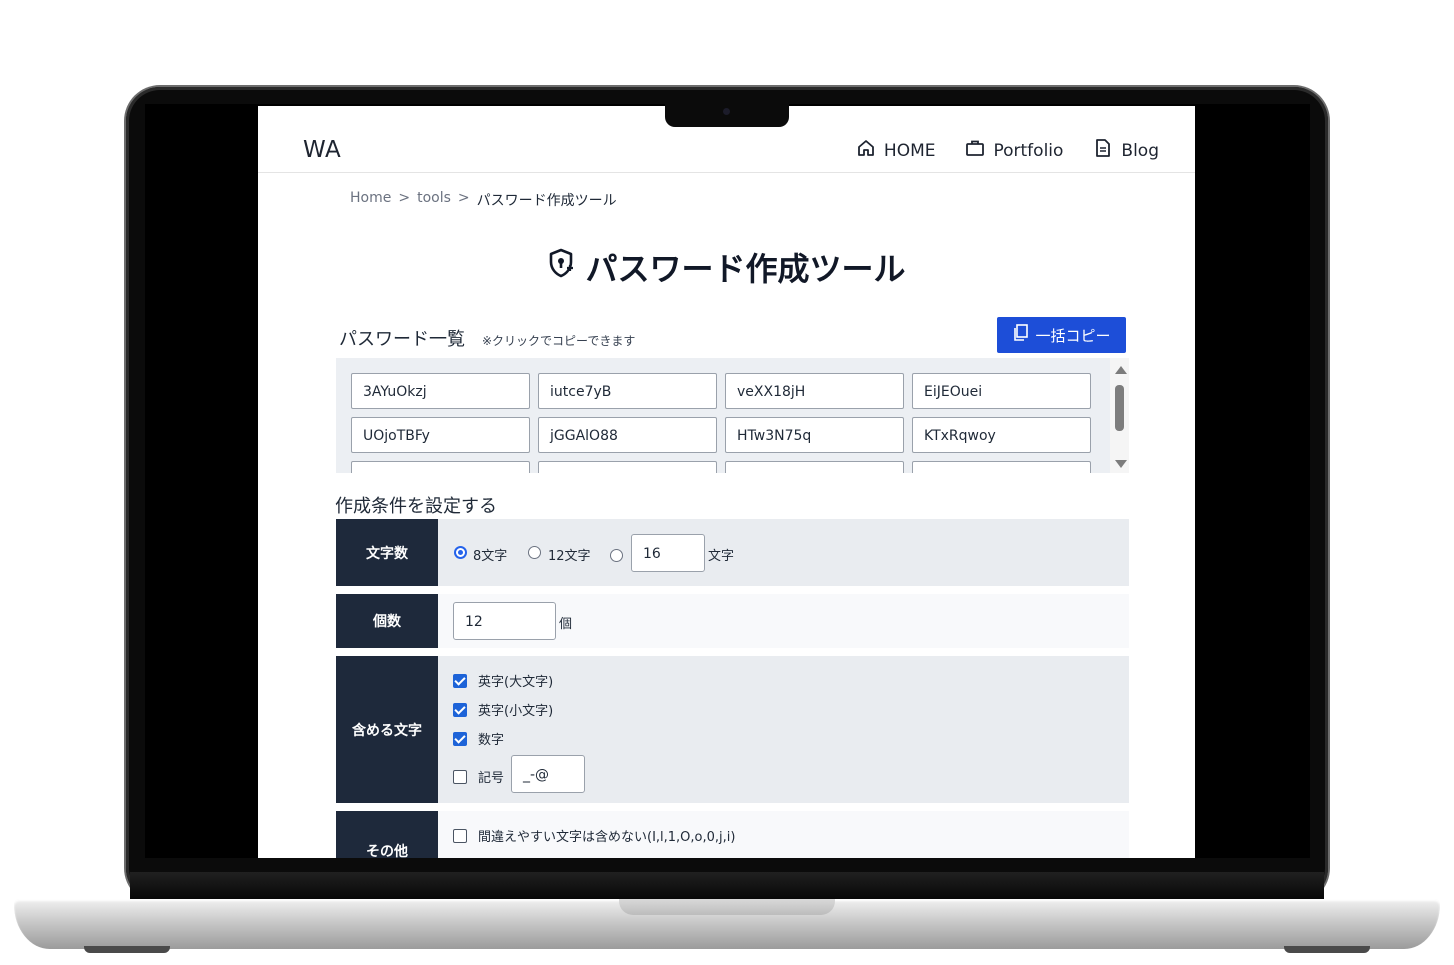 Image resolution: width=1454 pixels, height=965 pixels. Describe the element at coordinates (616, 555) in the screenshot. I see `radio-custom-length` at that location.